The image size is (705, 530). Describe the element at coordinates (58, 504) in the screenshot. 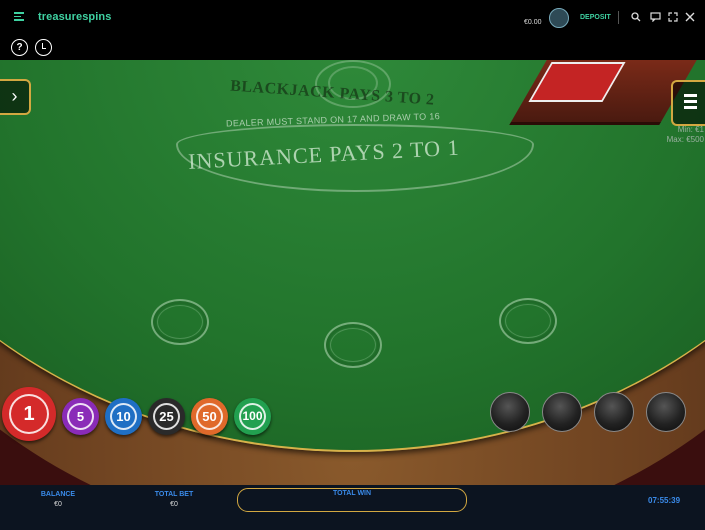

I see `balance-value: €0` at that location.